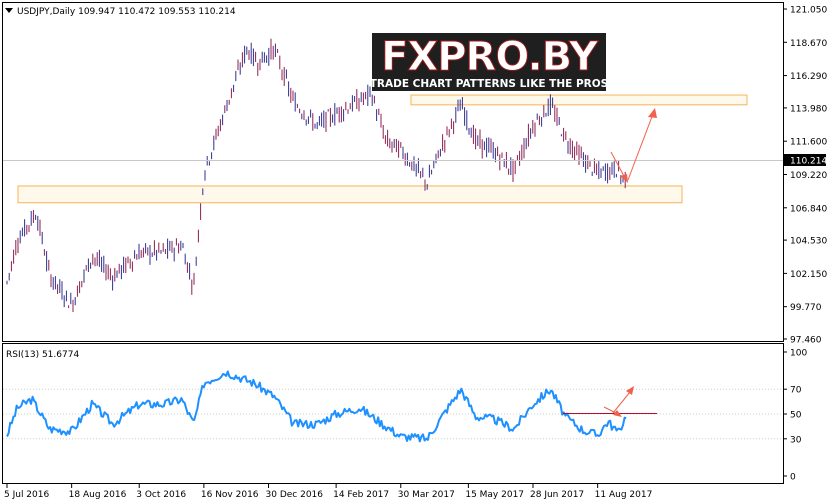 The height and width of the screenshot is (504, 829). What do you see at coordinates (808, 109) in the screenshot?
I see `price-tick-label: 113.980` at bounding box center [808, 109].